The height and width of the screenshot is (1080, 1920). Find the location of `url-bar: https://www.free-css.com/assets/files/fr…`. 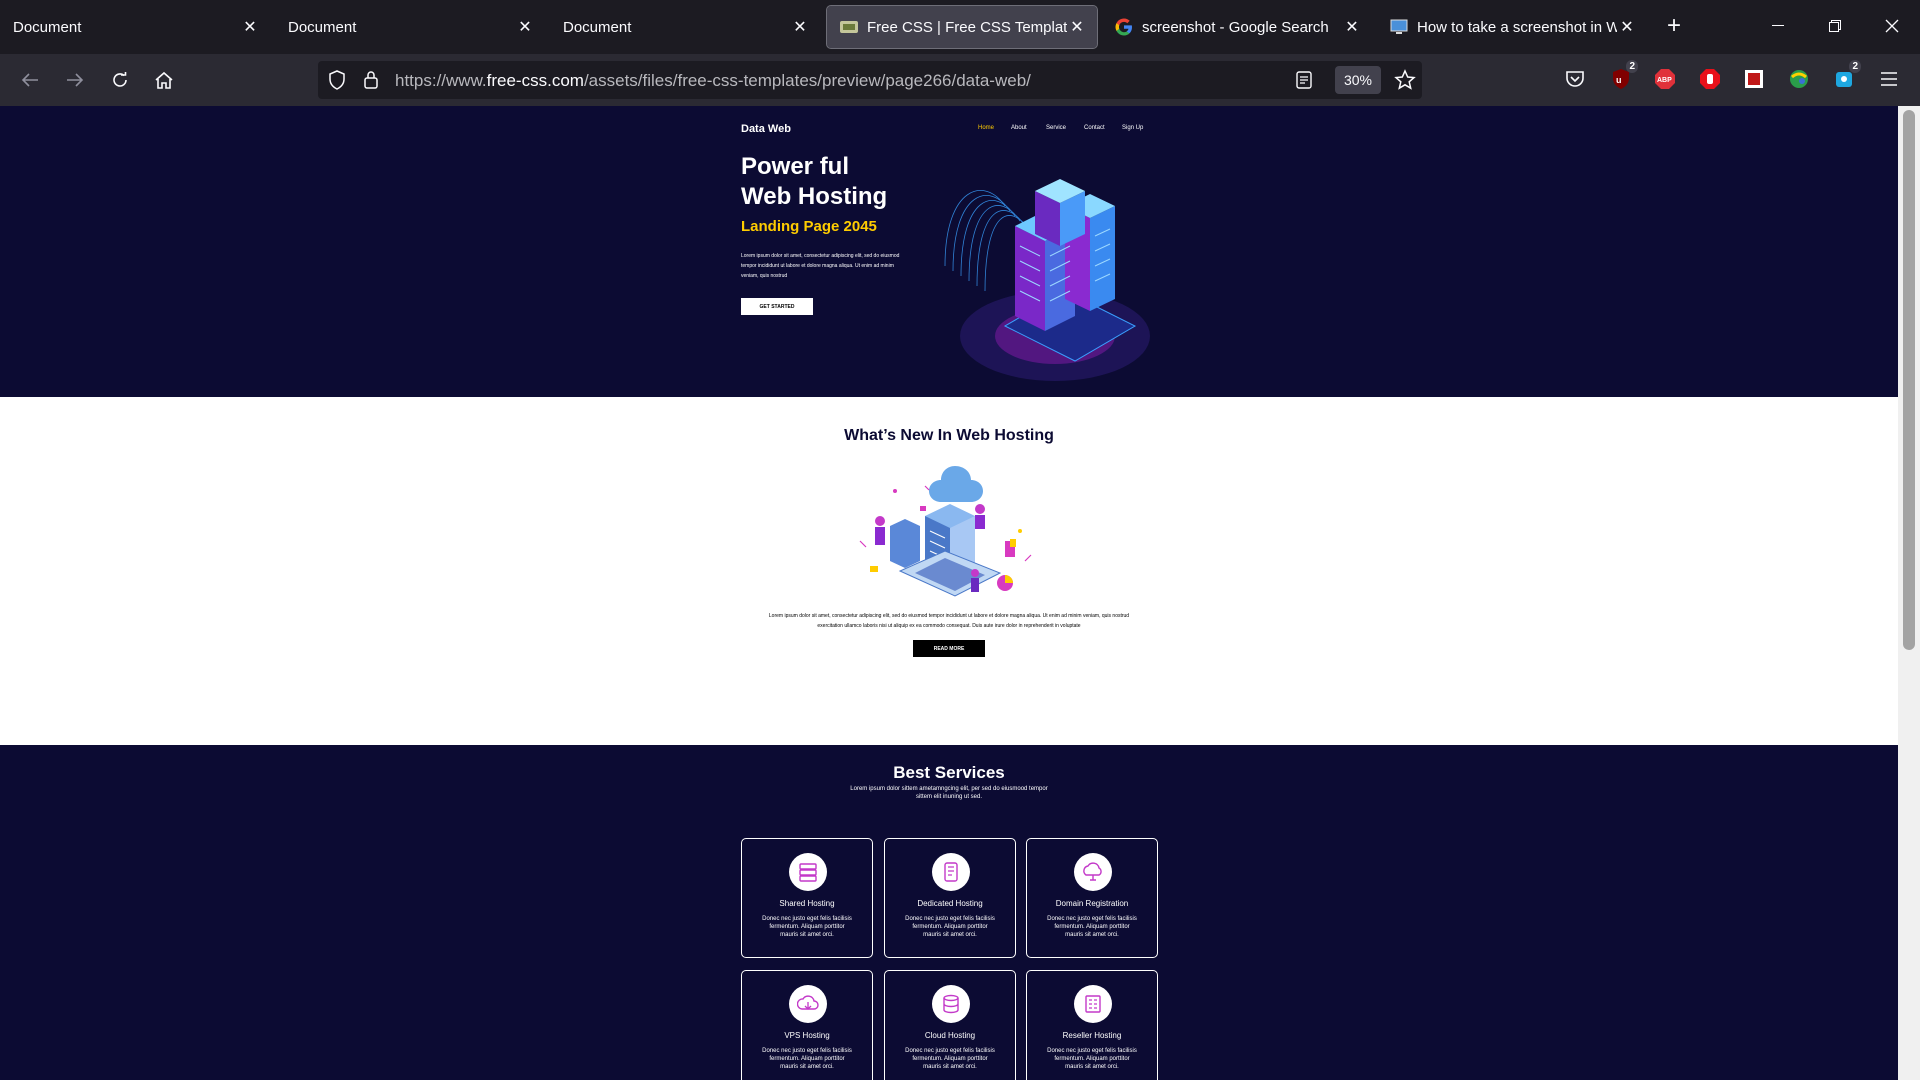

url-bar: https://www.free-css.com/assets/files/fr… is located at coordinates (870, 80).